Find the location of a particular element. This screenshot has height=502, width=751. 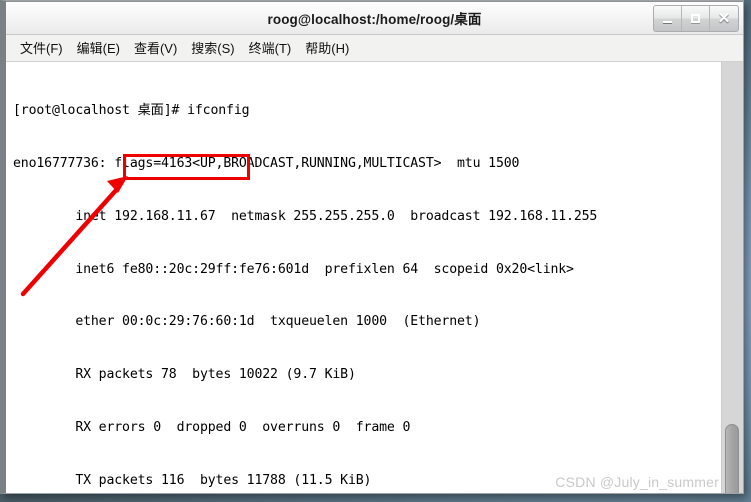

terminal-line: RX packets 78 bytes 10022 (9.7 KiB) is located at coordinates (184, 375).